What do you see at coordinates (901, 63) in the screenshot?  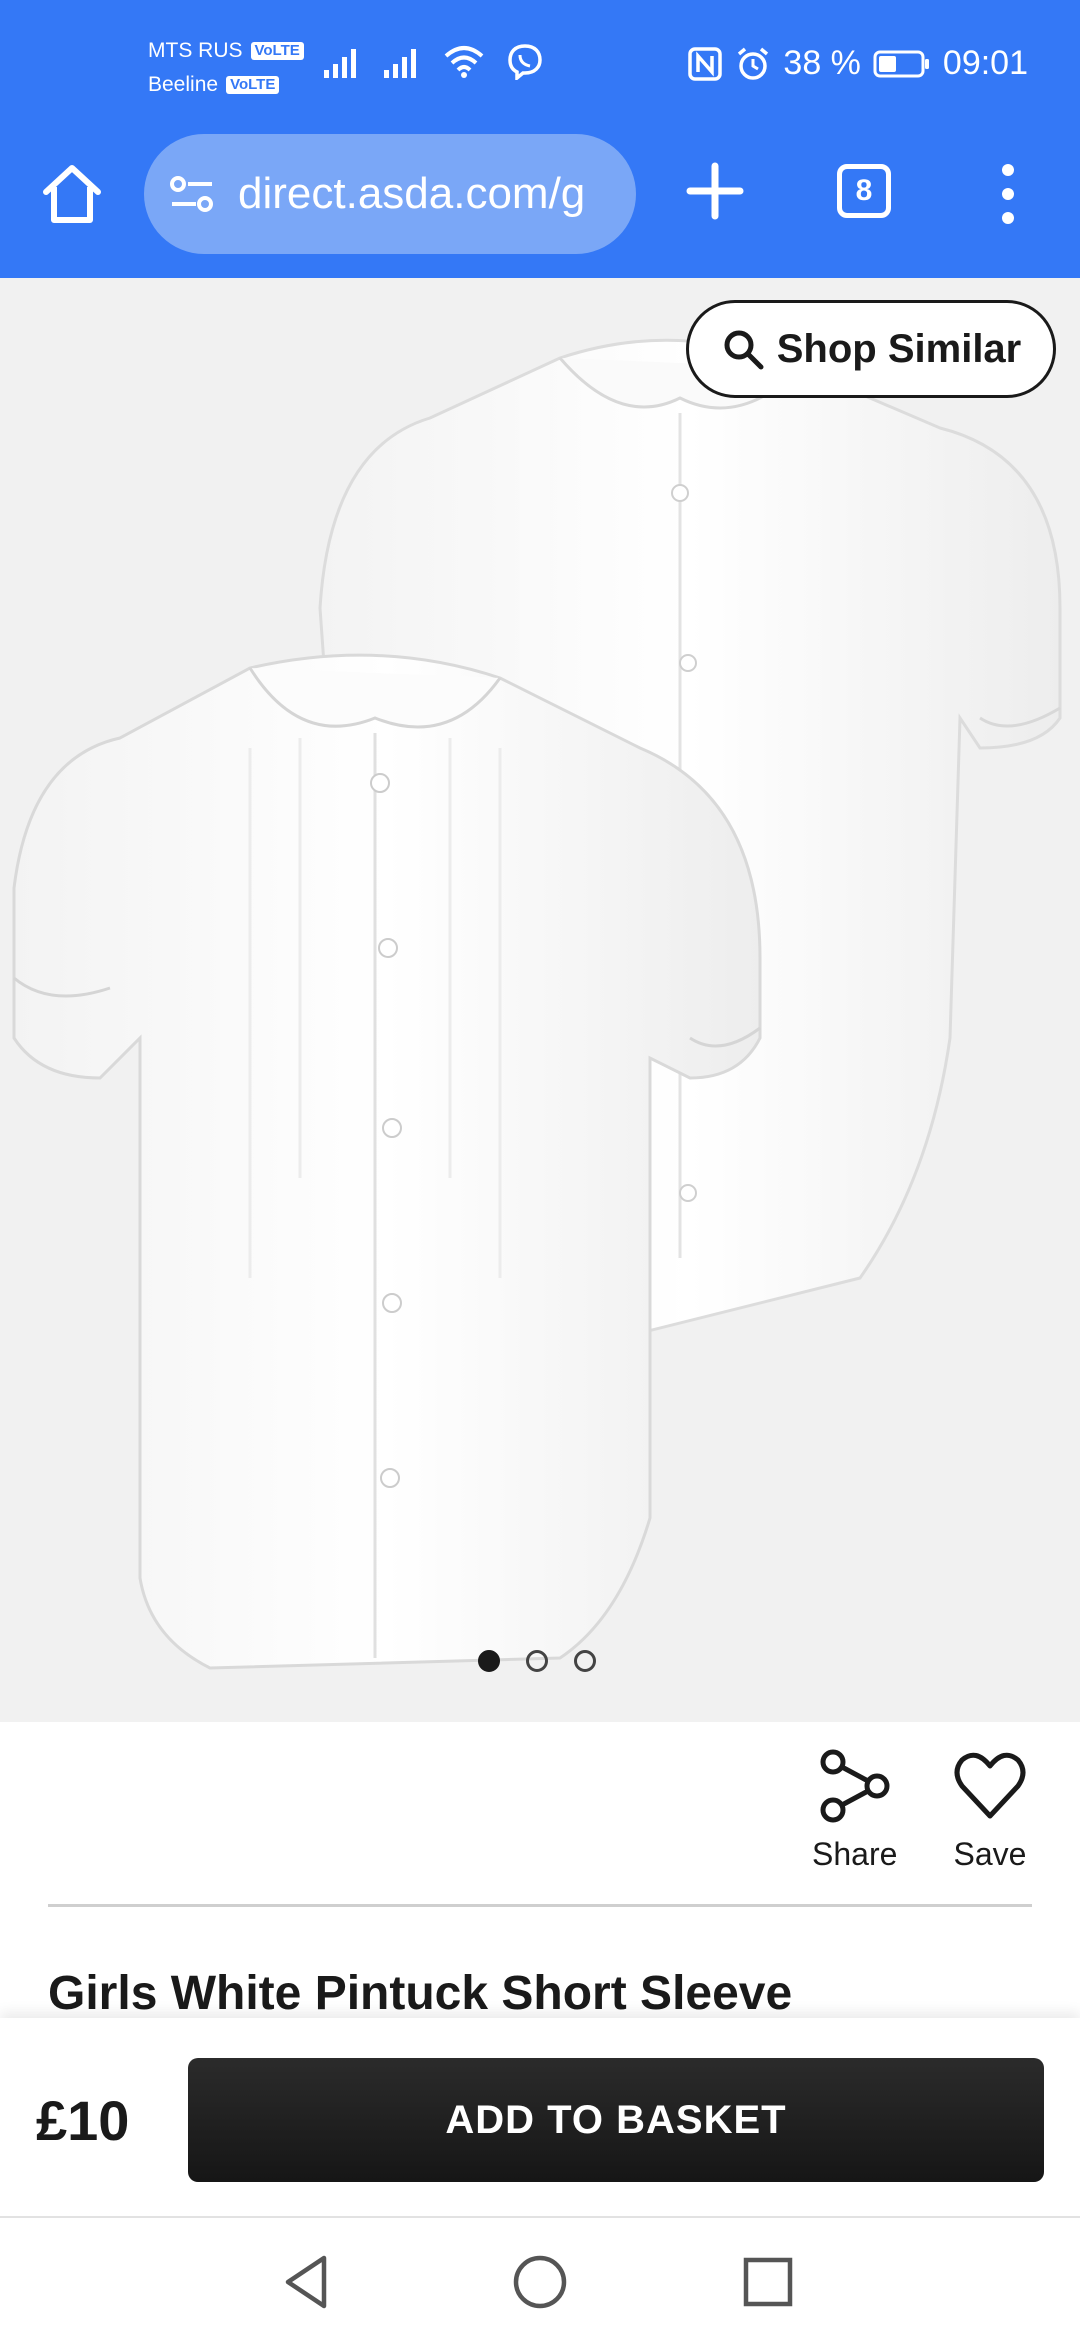 I see `battery-icon` at bounding box center [901, 63].